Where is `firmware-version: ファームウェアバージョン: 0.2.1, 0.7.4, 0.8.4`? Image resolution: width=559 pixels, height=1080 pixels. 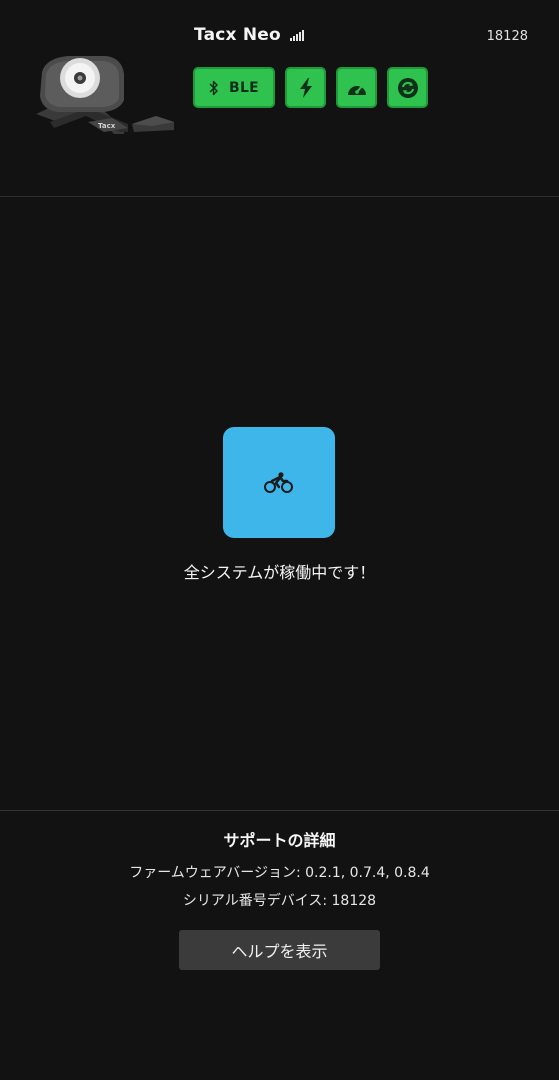
firmware-version: ファームウェアバージョン: 0.2.1, 0.7.4, 0.8.4 is located at coordinates (279, 873).